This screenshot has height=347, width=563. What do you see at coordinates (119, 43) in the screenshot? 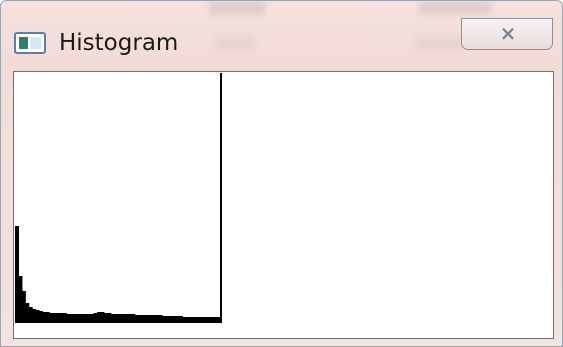
I see `window-title: Histogram` at bounding box center [119, 43].